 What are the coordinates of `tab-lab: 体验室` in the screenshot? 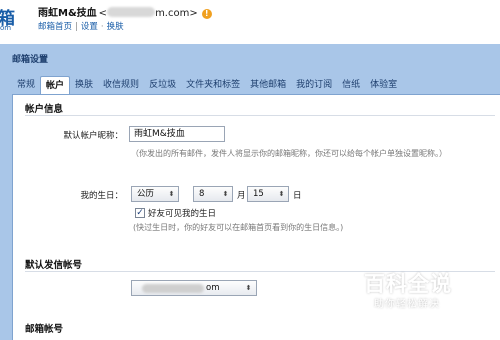 It's located at (383, 85).